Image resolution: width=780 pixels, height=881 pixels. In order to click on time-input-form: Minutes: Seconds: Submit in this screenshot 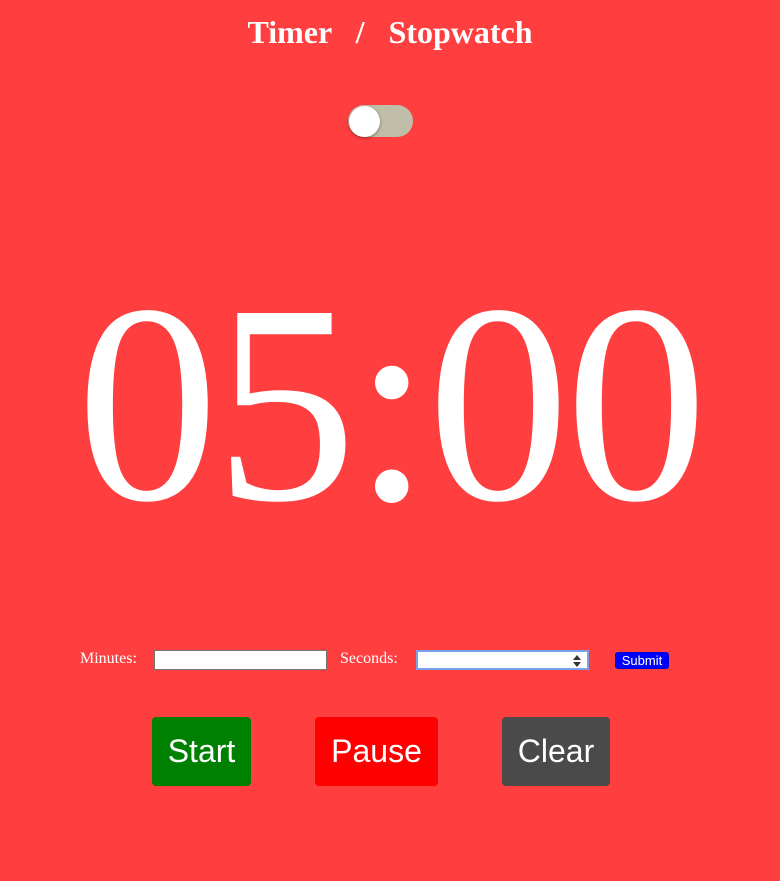, I will do `click(390, 660)`.